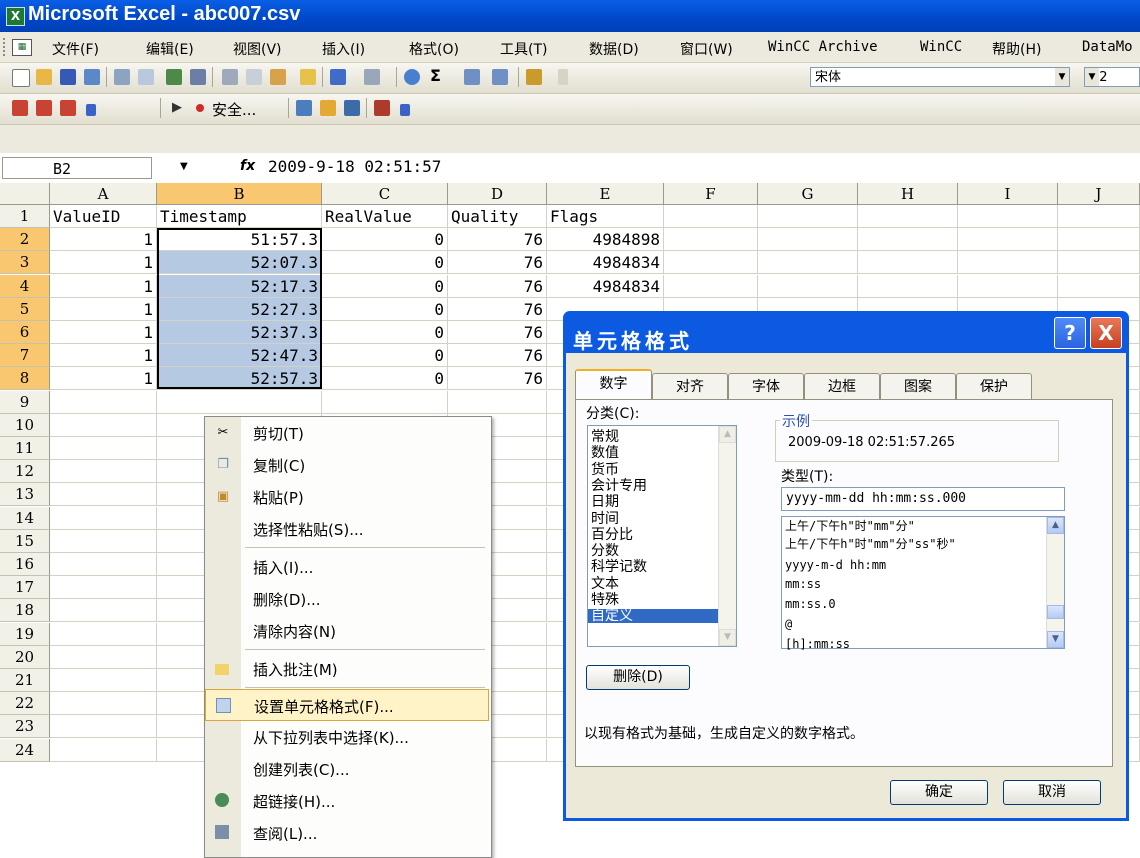  What do you see at coordinates (170, 49) in the screenshot?
I see `menu-edit: 编辑(E)` at bounding box center [170, 49].